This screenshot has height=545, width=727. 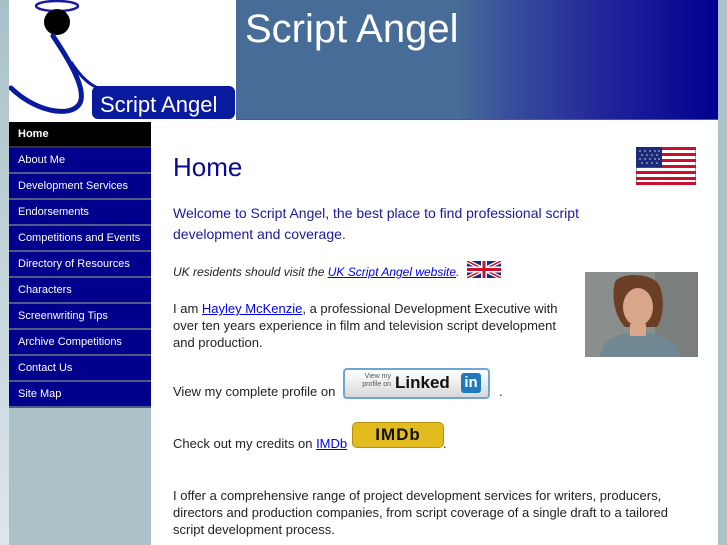 I want to click on nav-item-site-map: Site Map, so click(x=80, y=395).